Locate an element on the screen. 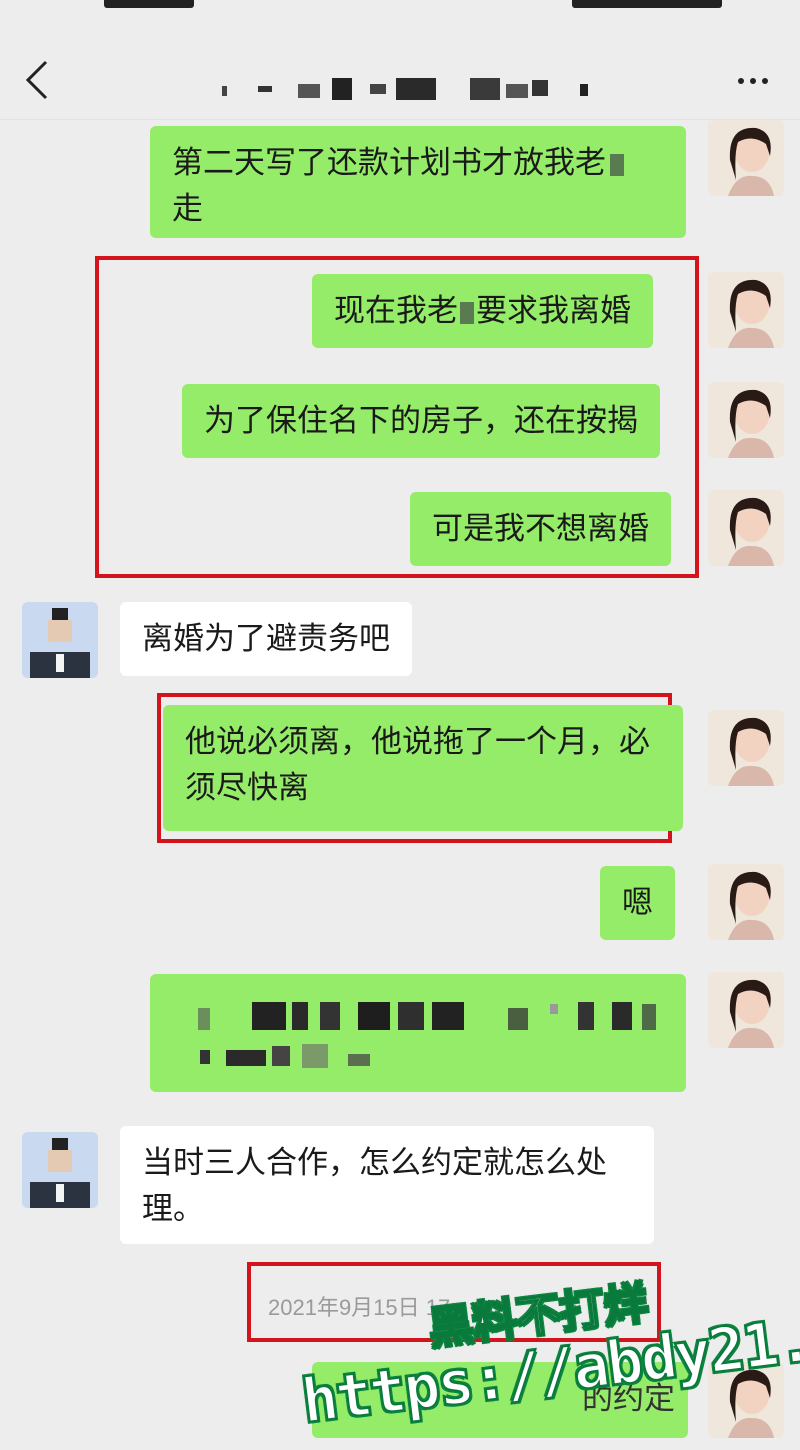 Image resolution: width=800 pixels, height=1450 pixels. message-bubble-incoming: 当时三人合作，怎么约定就怎么处 理。 is located at coordinates (387, 1185).